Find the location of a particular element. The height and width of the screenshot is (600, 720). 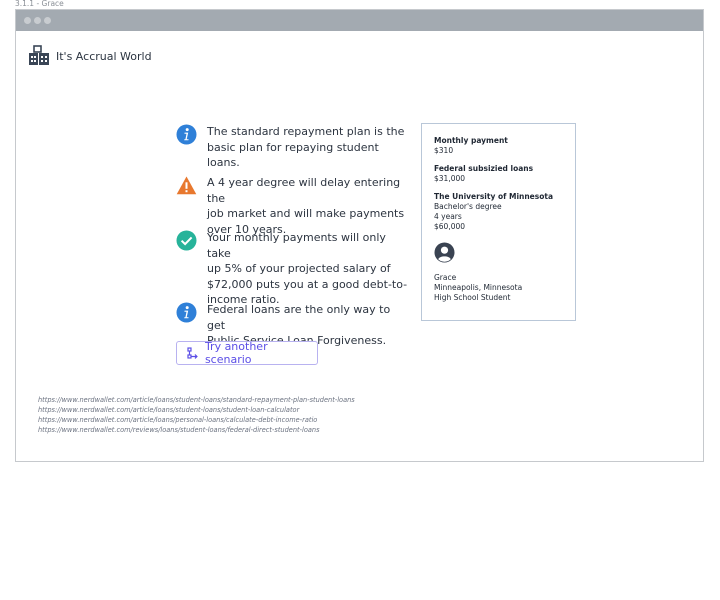

brand: It's Accrual World is located at coordinates (90, 56).